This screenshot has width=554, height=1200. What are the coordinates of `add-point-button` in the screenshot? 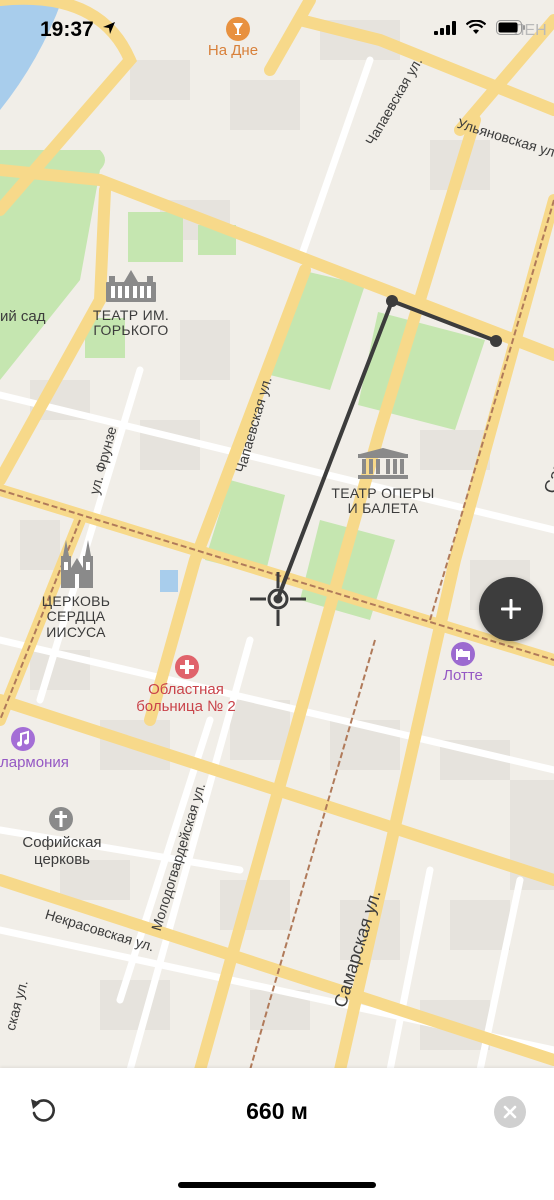 It's located at (511, 609).